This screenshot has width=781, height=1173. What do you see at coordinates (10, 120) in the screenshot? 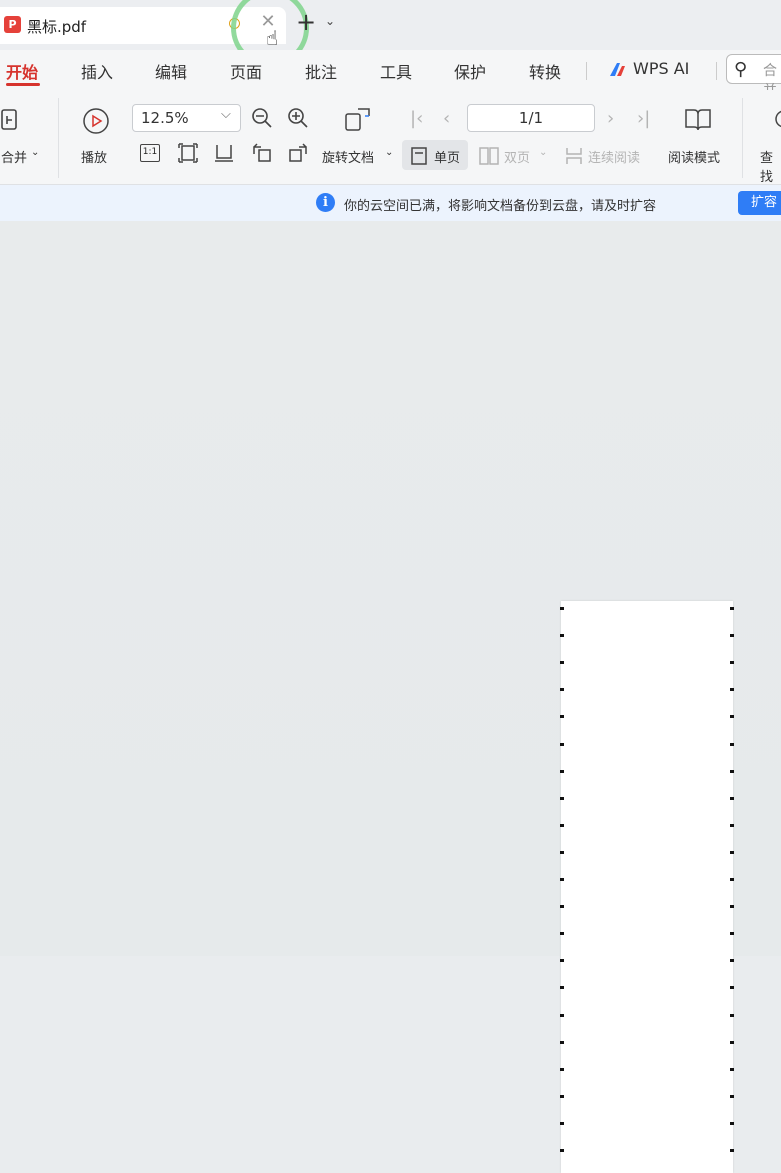
I see `merge-icon` at bounding box center [10, 120].